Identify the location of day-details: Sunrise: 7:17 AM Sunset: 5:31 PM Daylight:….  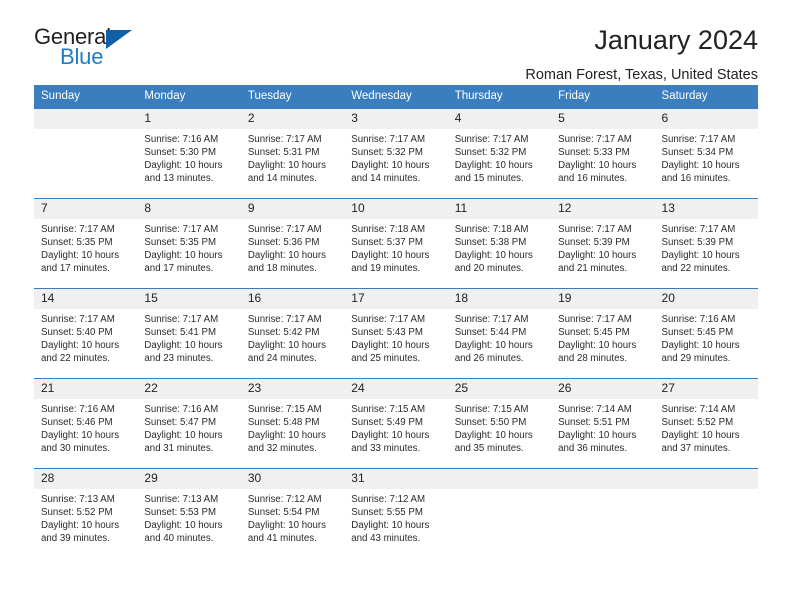
(292, 157).